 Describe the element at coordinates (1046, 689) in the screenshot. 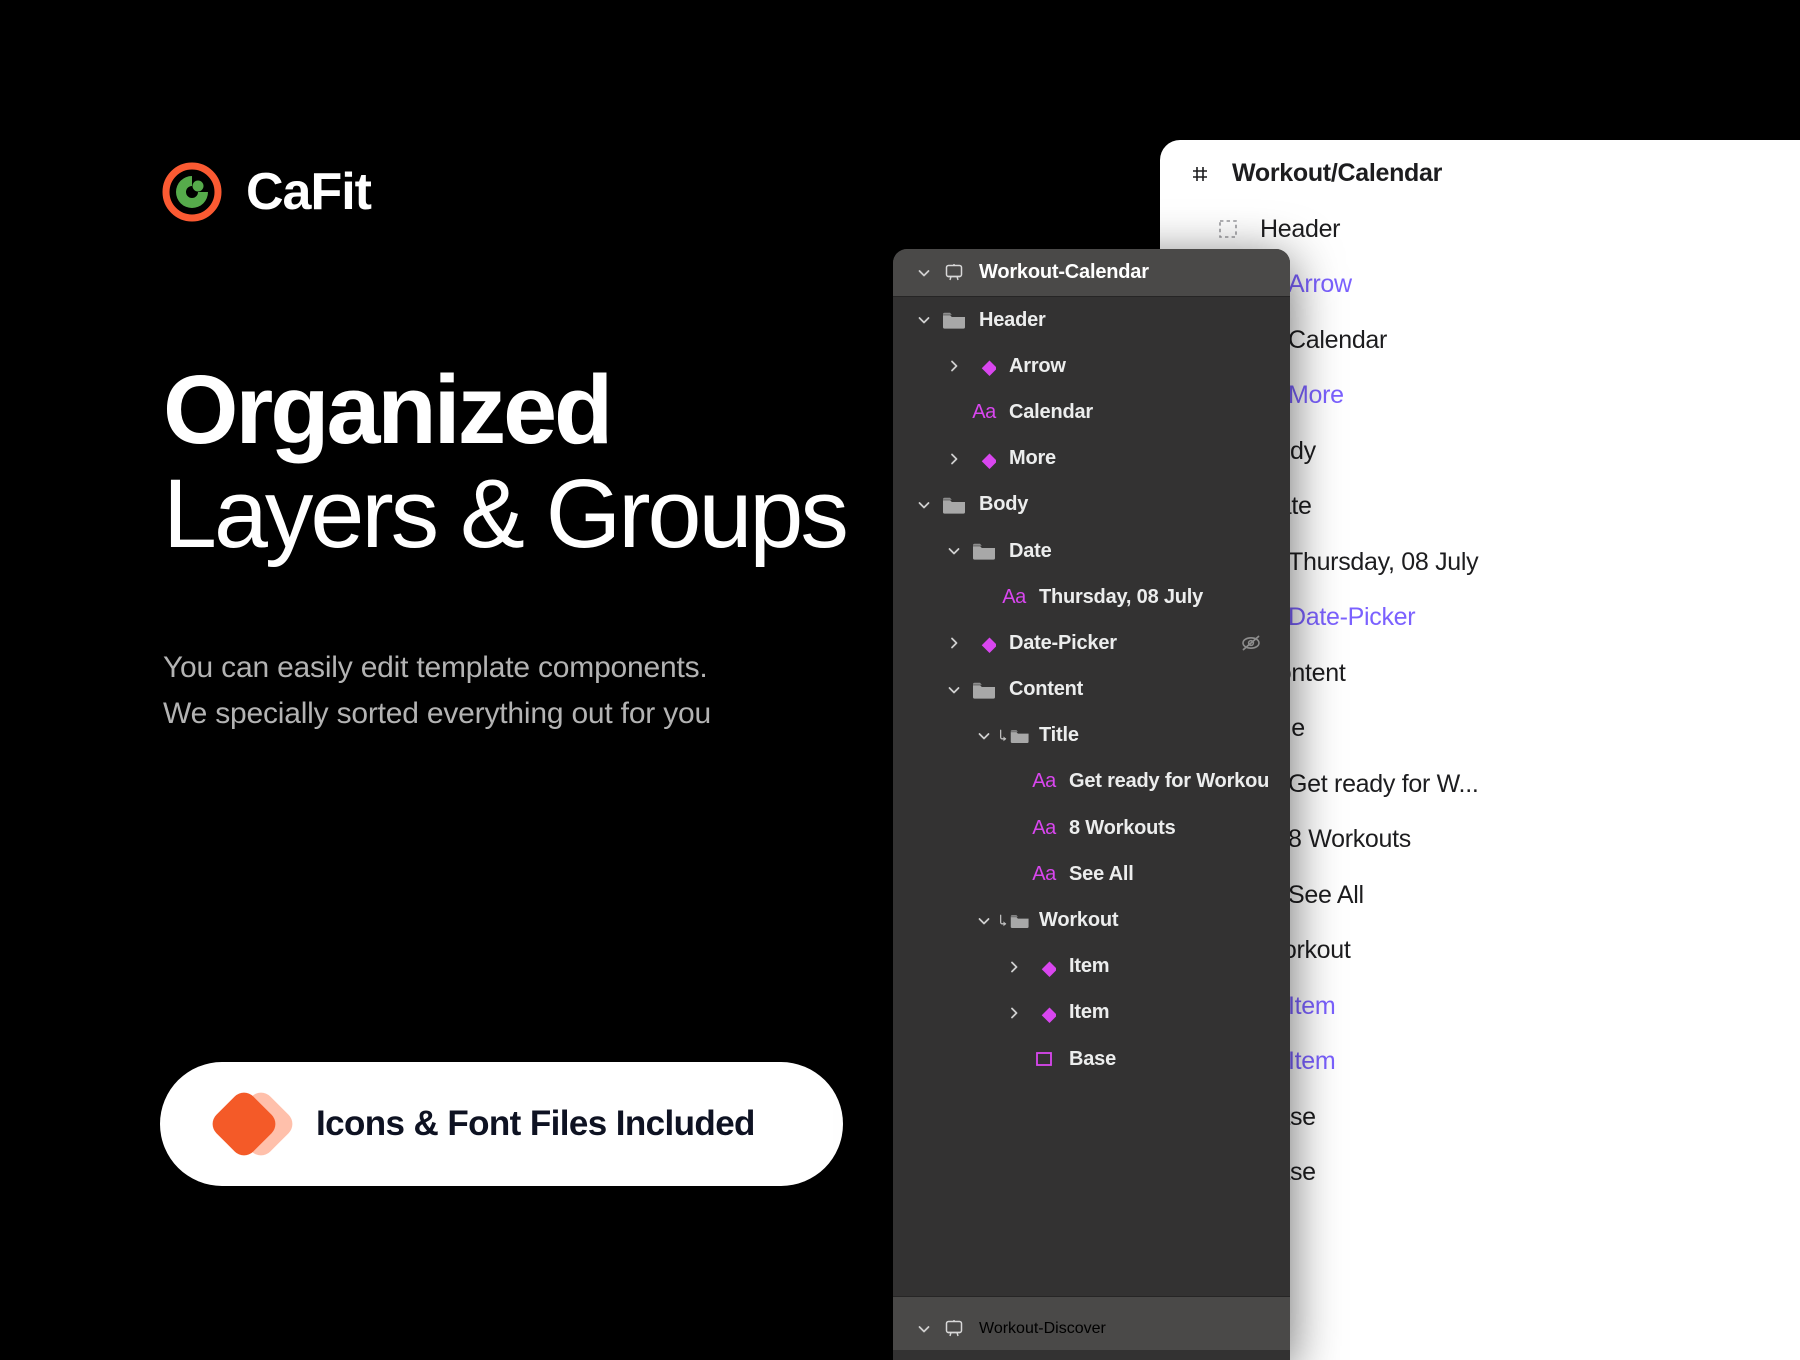

I see `layer-row-label: Content` at that location.